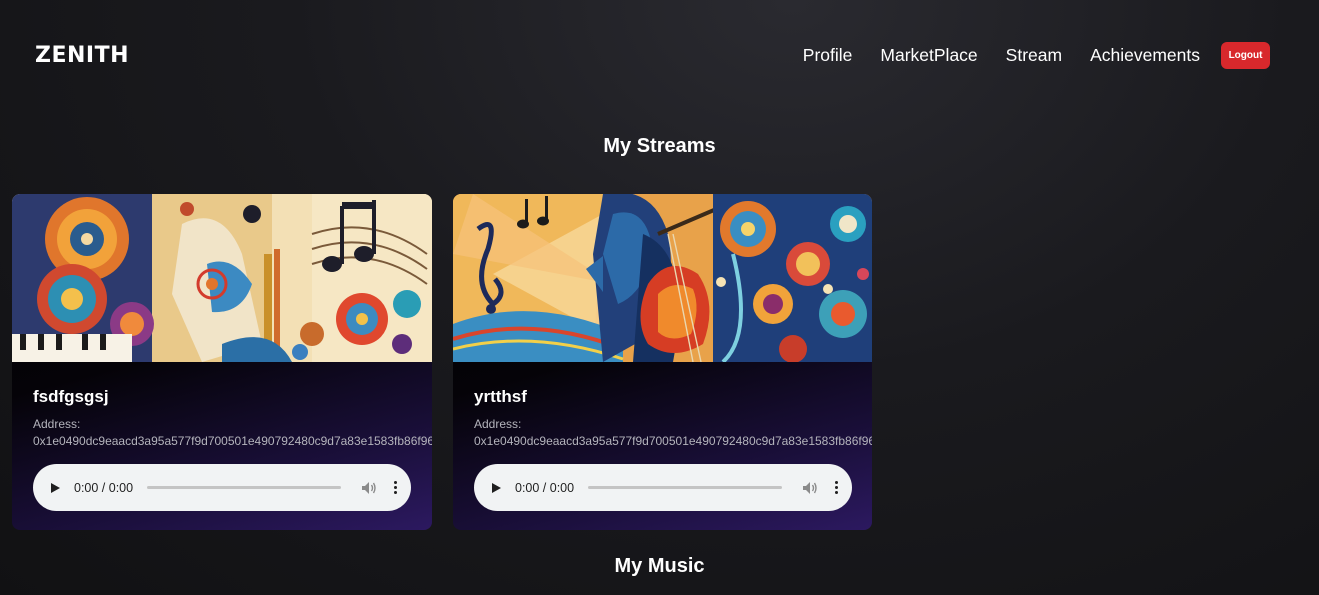 The image size is (1319, 595). I want to click on my-music-heading: My Music, so click(659, 566).